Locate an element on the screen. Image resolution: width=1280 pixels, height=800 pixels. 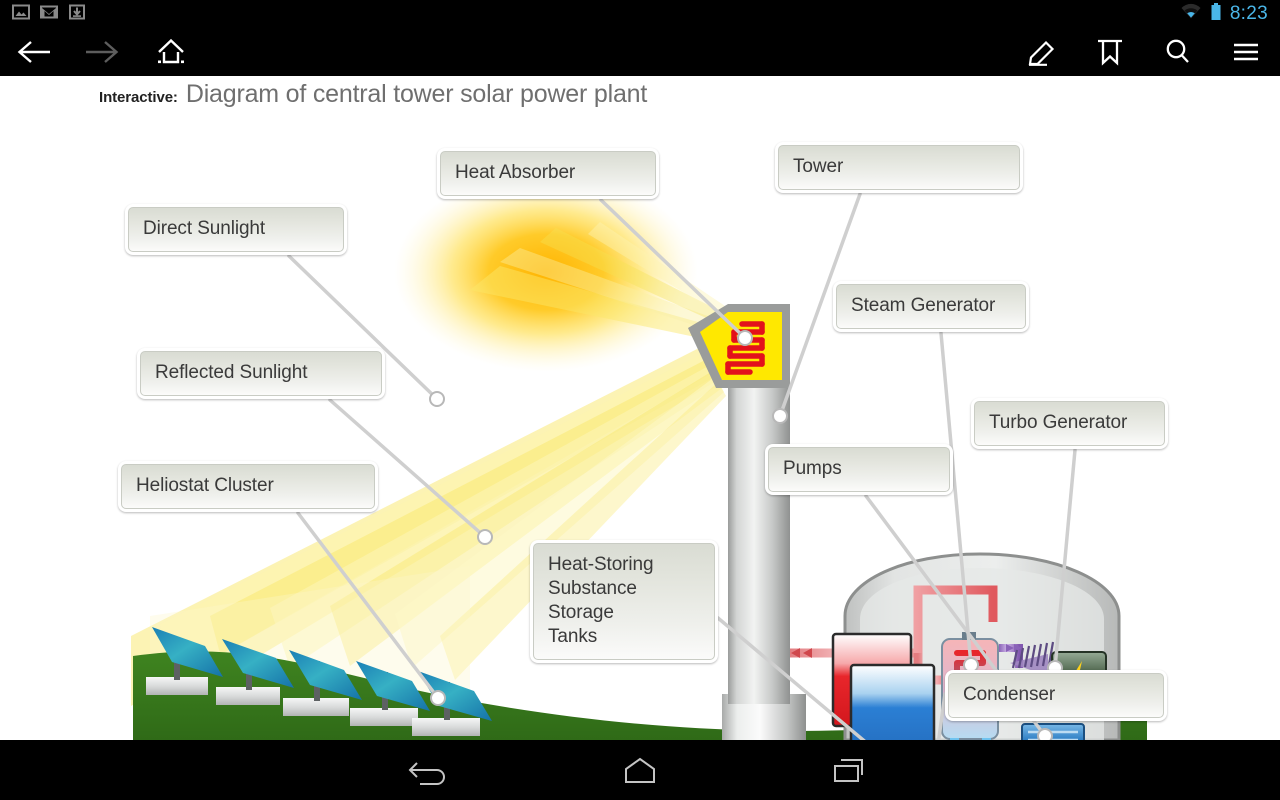
callout-pumps-label: Pumps is located at coordinates (859, 469).